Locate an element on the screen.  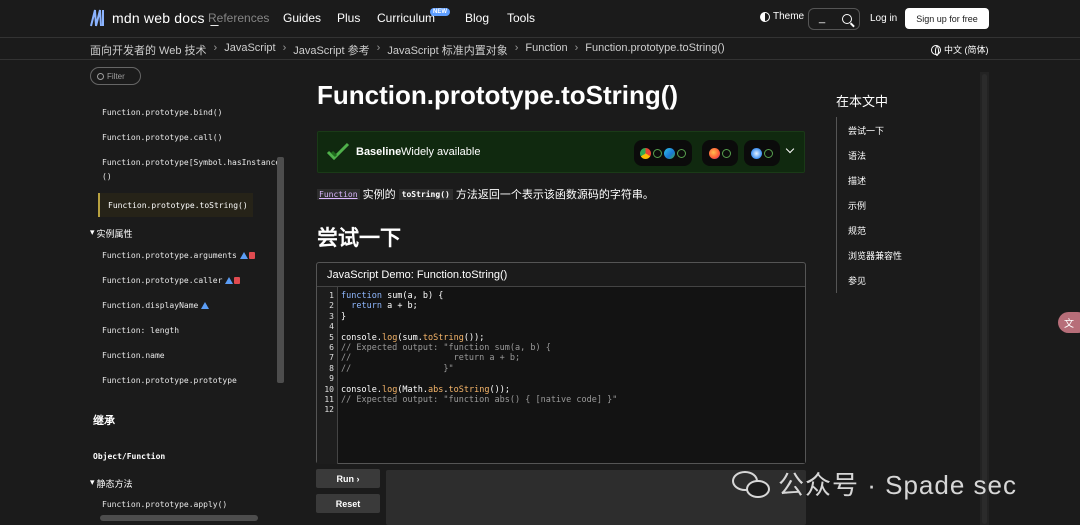
sidebar-scrollbar is located at coordinates (280, 270).